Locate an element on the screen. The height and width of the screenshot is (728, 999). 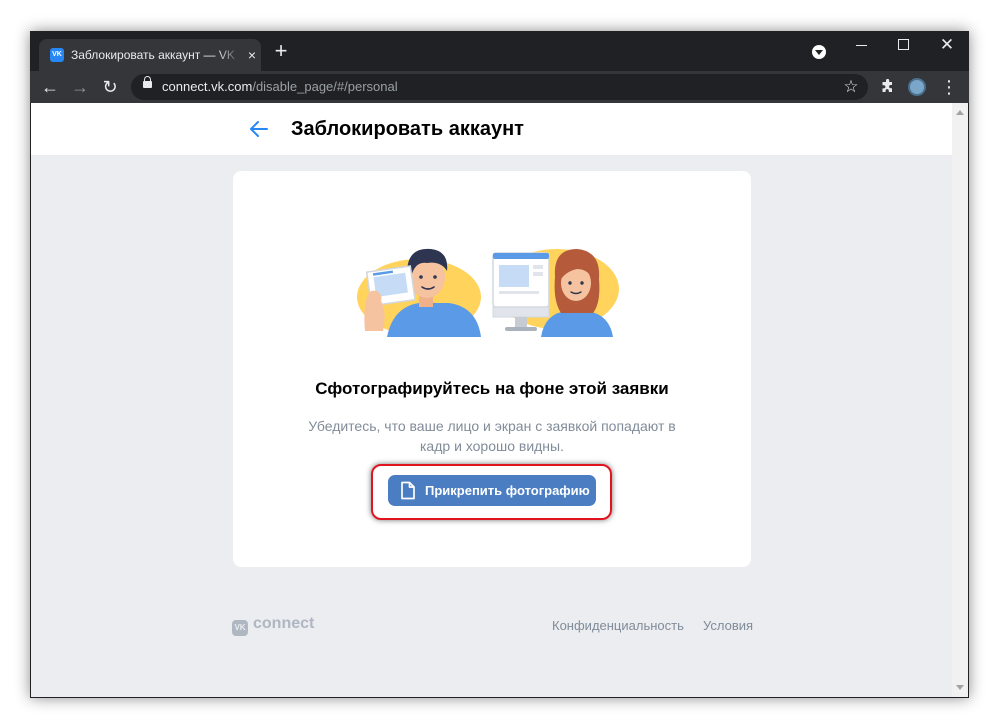
tab-search-icon is located at coordinates (819, 52).